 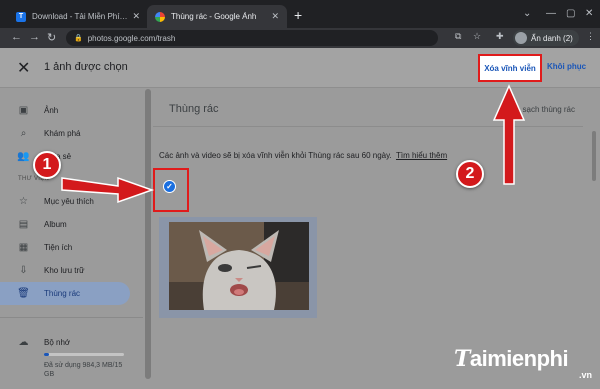 What do you see at coordinates (78, 38) in the screenshot?
I see `lock-icon: 🔒` at bounding box center [78, 38].